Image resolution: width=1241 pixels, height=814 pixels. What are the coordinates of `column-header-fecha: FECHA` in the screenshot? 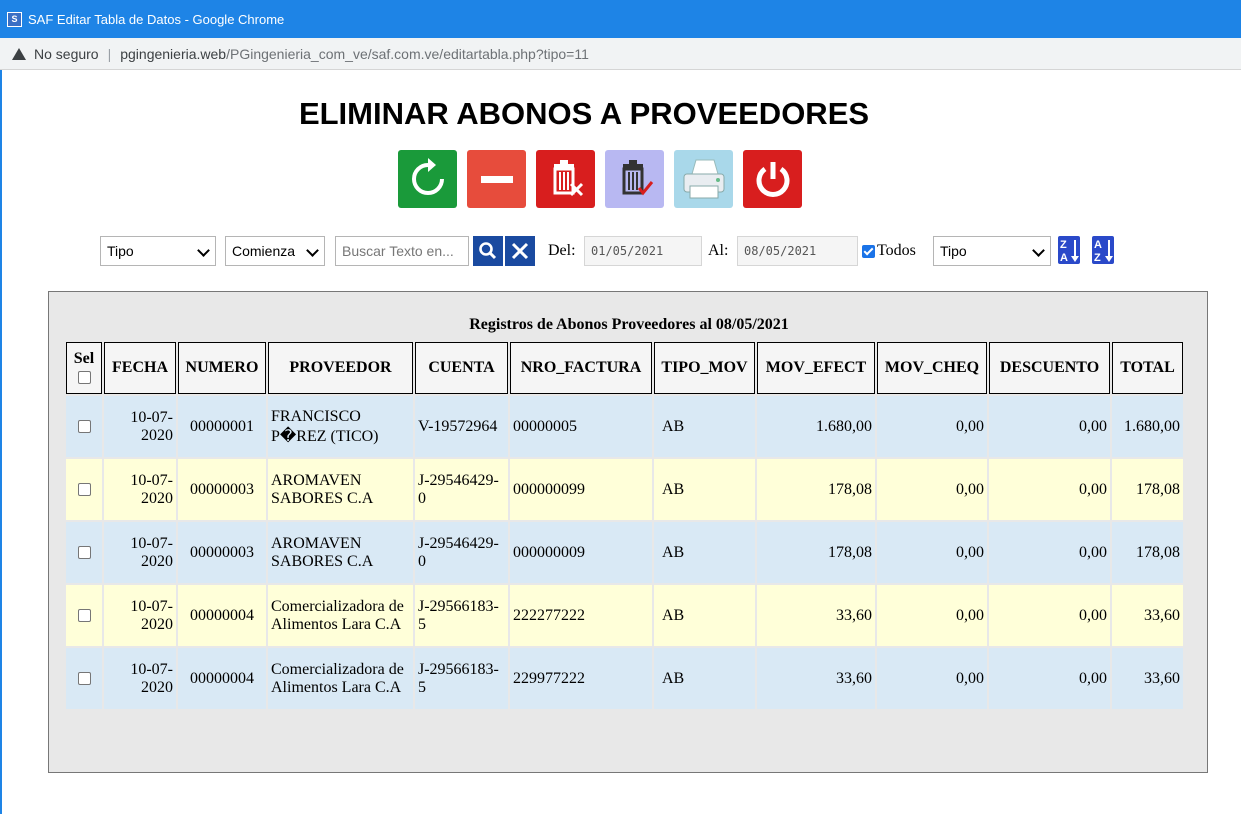 It's located at (140, 368).